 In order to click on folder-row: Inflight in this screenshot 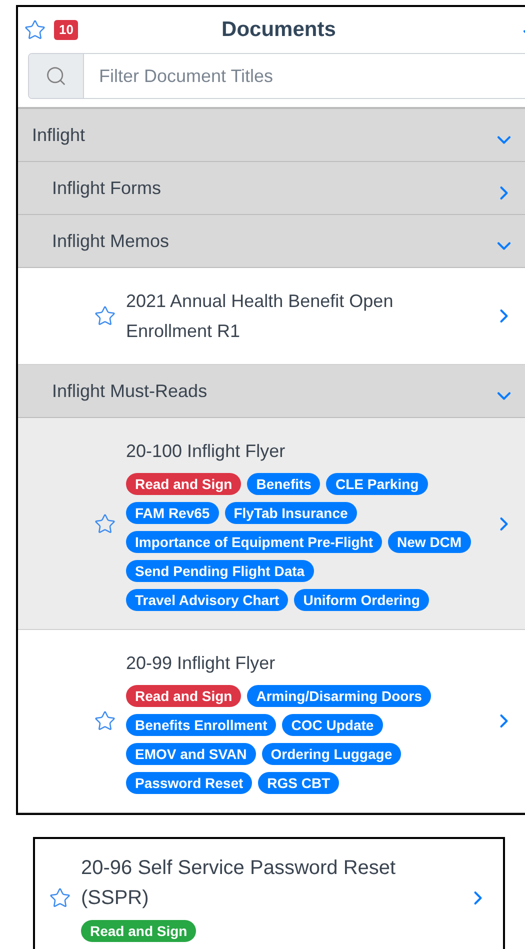, I will do `click(271, 135)`.